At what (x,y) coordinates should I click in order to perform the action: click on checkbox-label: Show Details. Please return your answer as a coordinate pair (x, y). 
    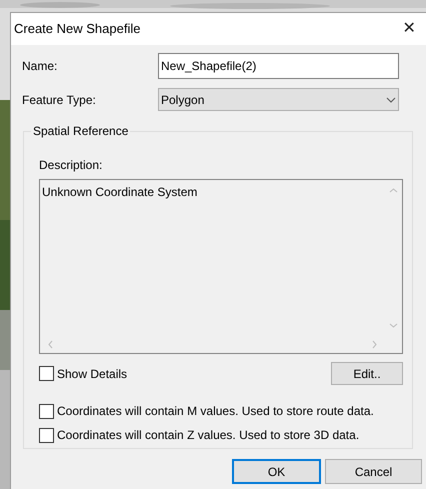
    Looking at the image, I should click on (92, 374).